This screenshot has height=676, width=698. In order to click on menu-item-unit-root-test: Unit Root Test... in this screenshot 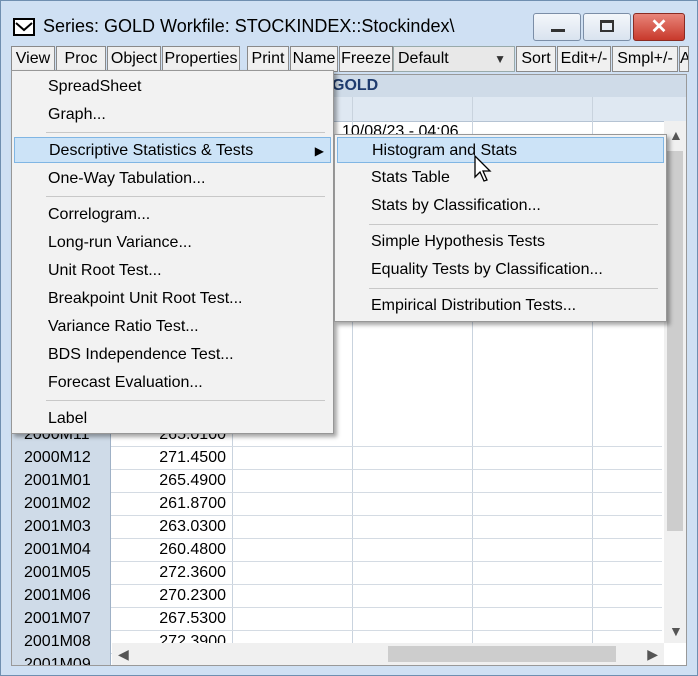, I will do `click(172, 271)`.